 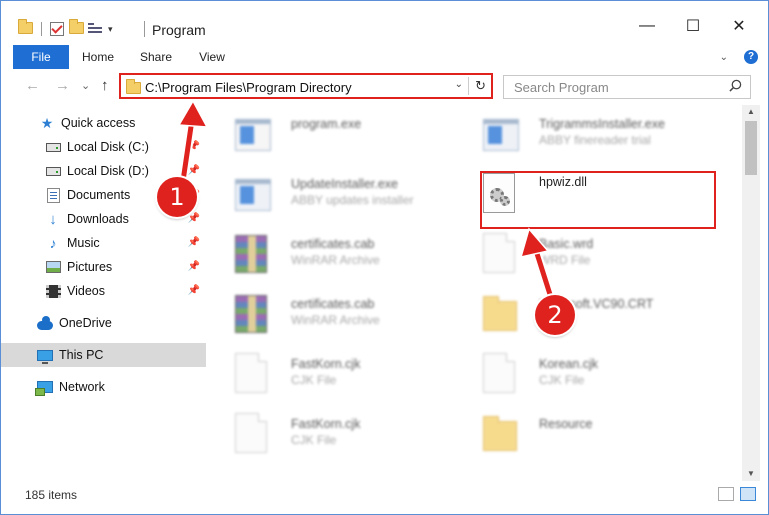 What do you see at coordinates (555, 315) in the screenshot?
I see `step-marker-2: 2` at bounding box center [555, 315].